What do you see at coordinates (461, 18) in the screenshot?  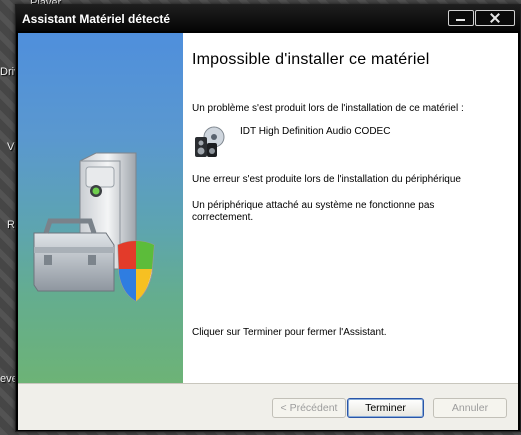 I see `minimize-button` at bounding box center [461, 18].